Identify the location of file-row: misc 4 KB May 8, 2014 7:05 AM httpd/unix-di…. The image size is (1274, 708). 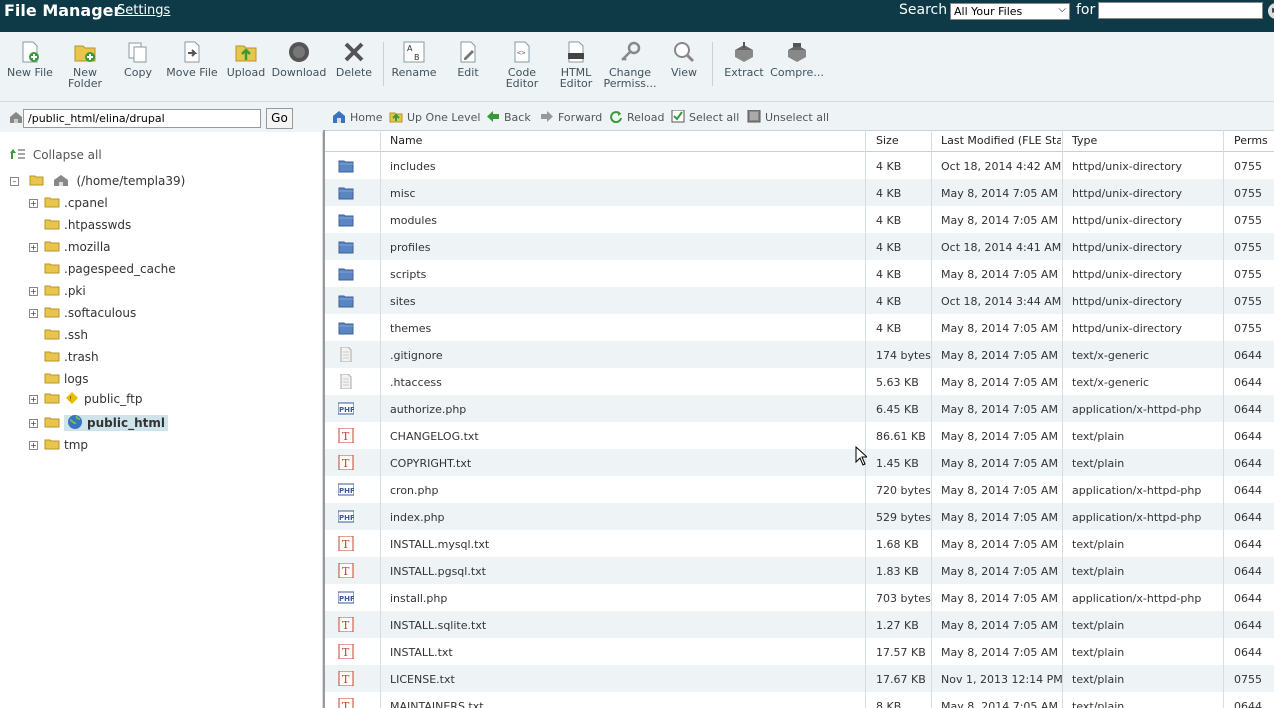
(799, 192).